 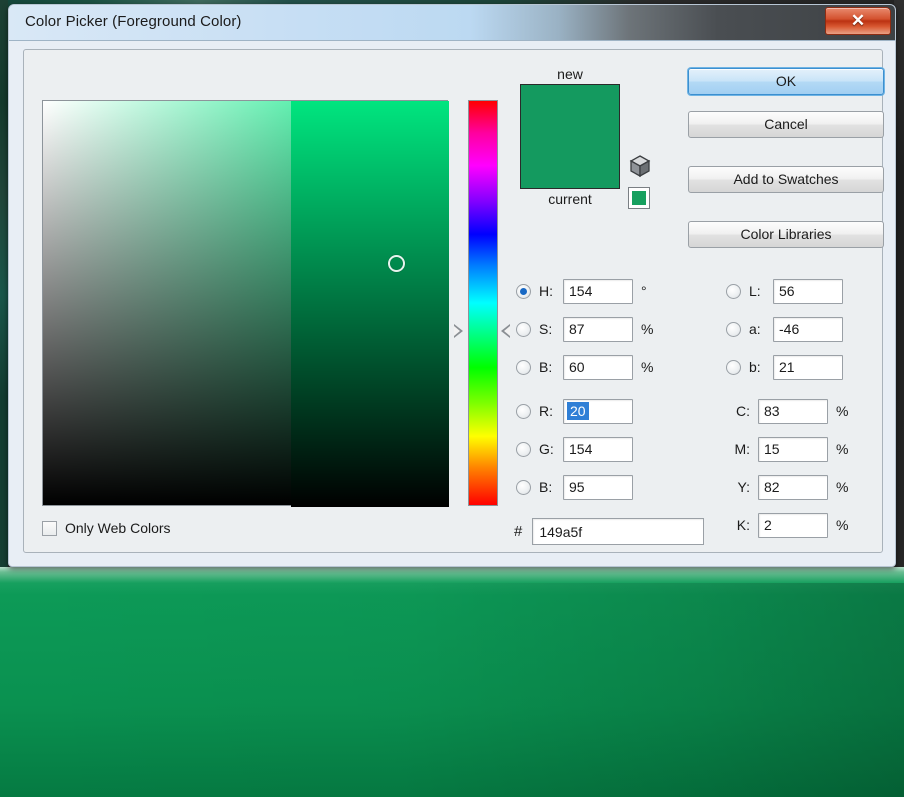 I want to click on input-cyan, so click(x=793, y=411).